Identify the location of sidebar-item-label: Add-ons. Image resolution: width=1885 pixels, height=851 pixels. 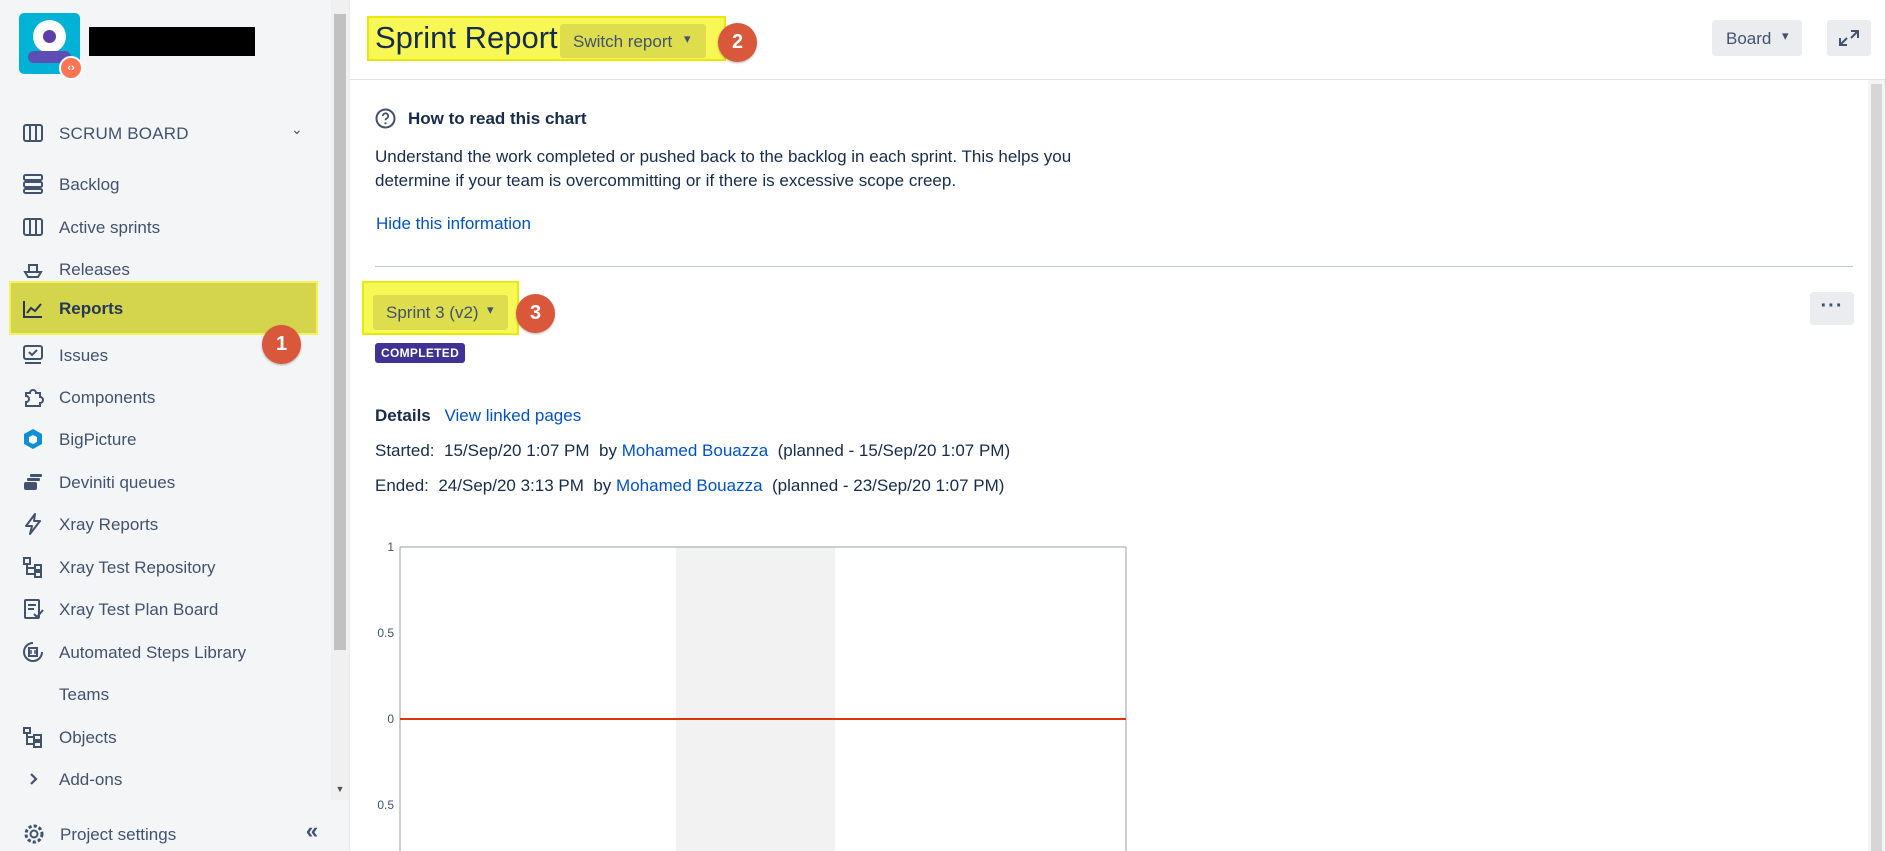
(91, 779).